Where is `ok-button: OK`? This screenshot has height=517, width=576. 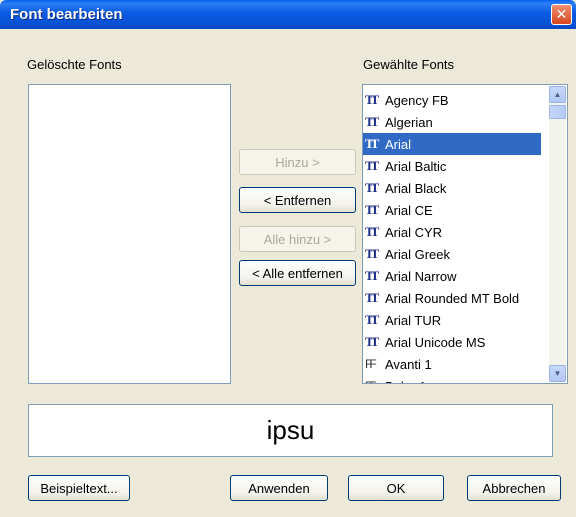 ok-button: OK is located at coordinates (396, 488).